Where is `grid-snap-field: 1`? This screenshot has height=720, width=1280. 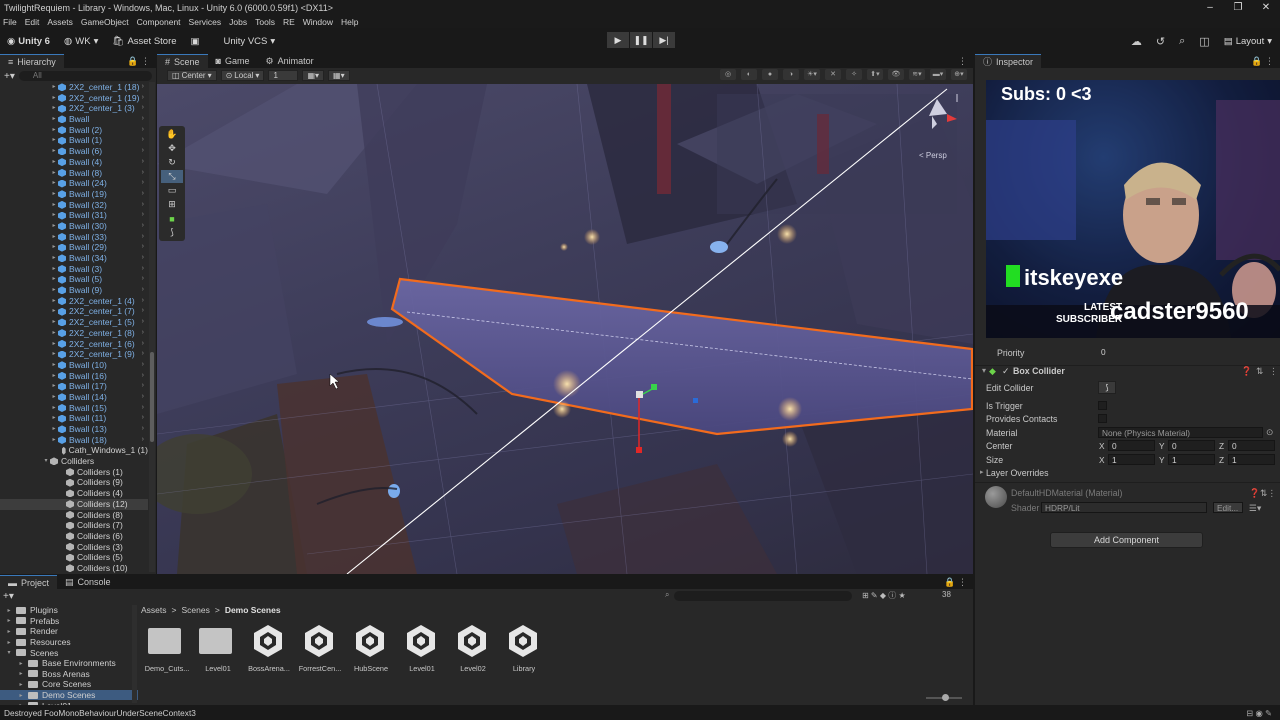
grid-snap-field: 1 is located at coordinates (283, 75).